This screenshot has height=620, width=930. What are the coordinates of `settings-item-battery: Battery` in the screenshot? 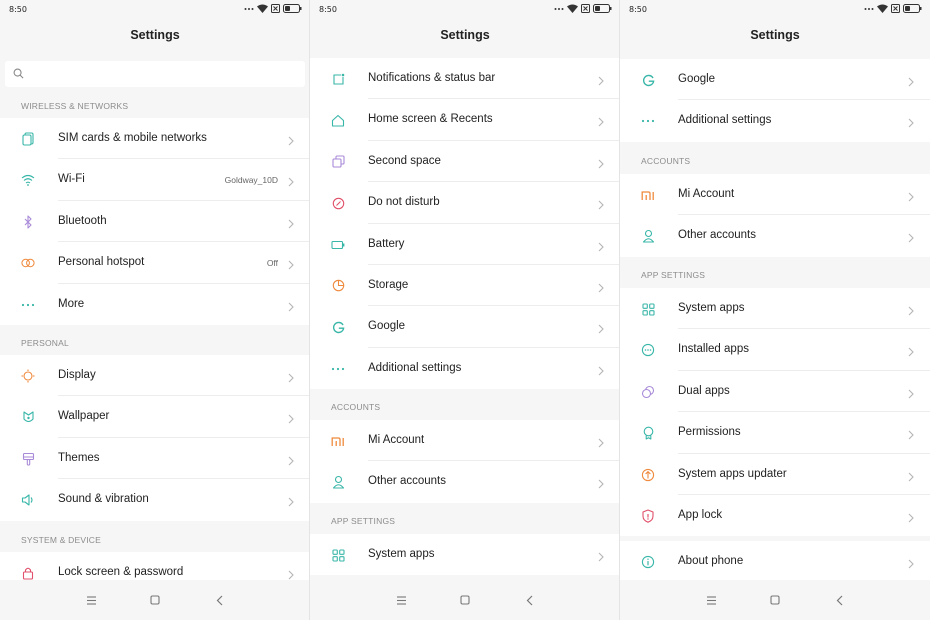 It's located at (465, 244).